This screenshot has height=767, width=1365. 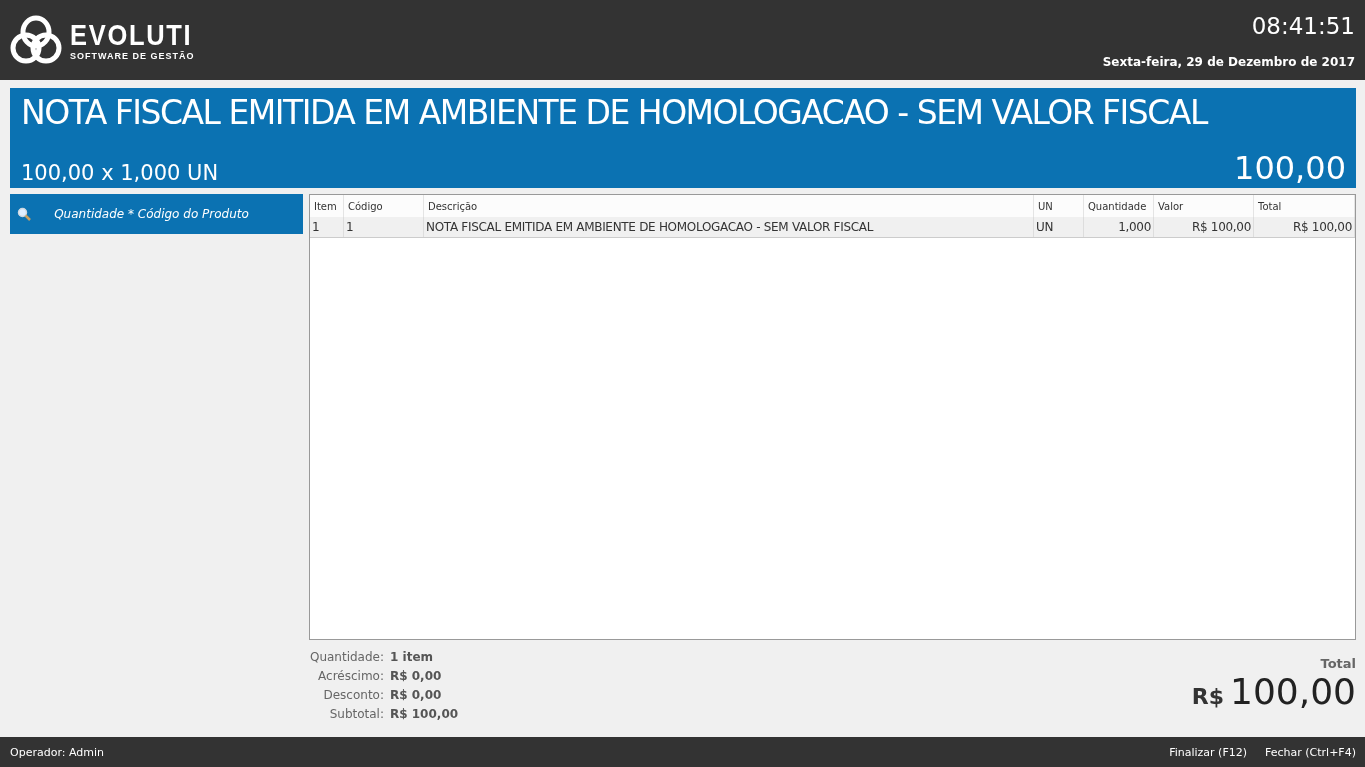 What do you see at coordinates (1208, 696) in the screenshot?
I see `total-currency: R$` at bounding box center [1208, 696].